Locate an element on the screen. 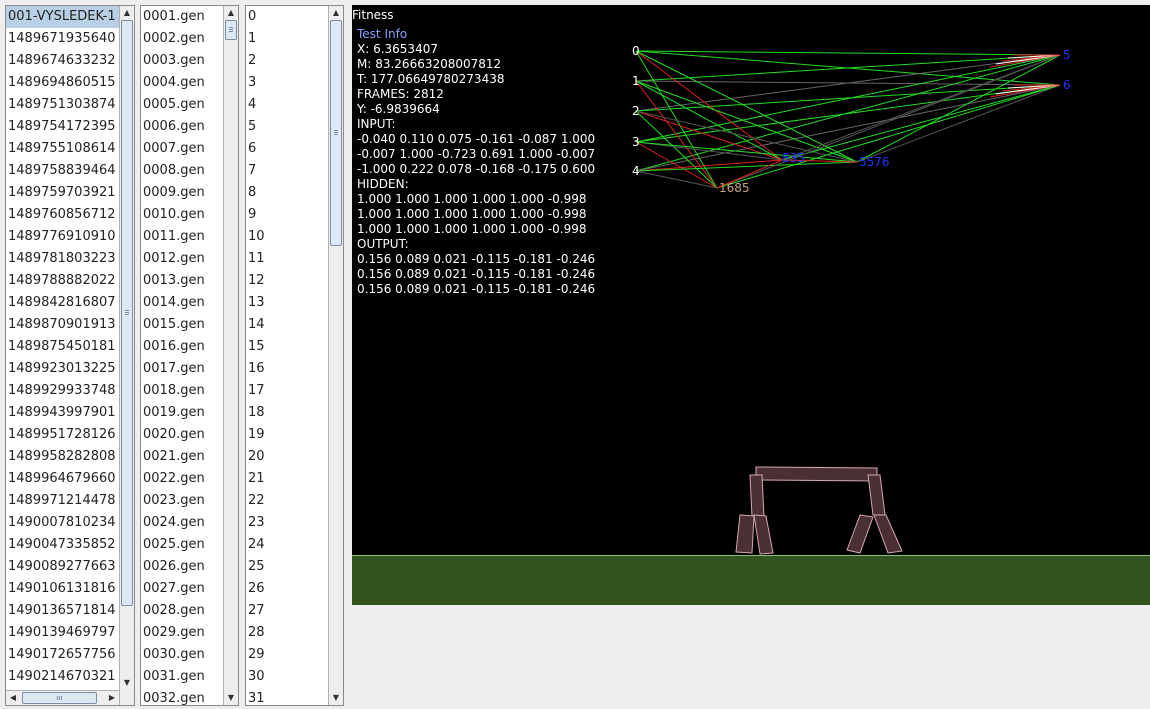 Image resolution: width=1150 pixels, height=709 pixels. list-item: 1489923013225 is located at coordinates (62, 369).